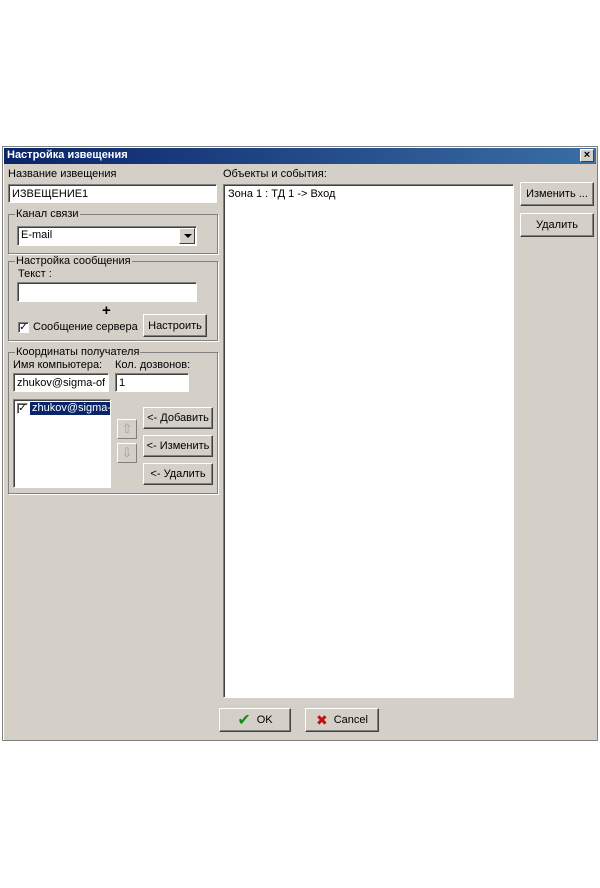 This screenshot has height=888, width=600. What do you see at coordinates (58, 365) in the screenshot?
I see `computer-name-label: Имя компьютера:` at bounding box center [58, 365].